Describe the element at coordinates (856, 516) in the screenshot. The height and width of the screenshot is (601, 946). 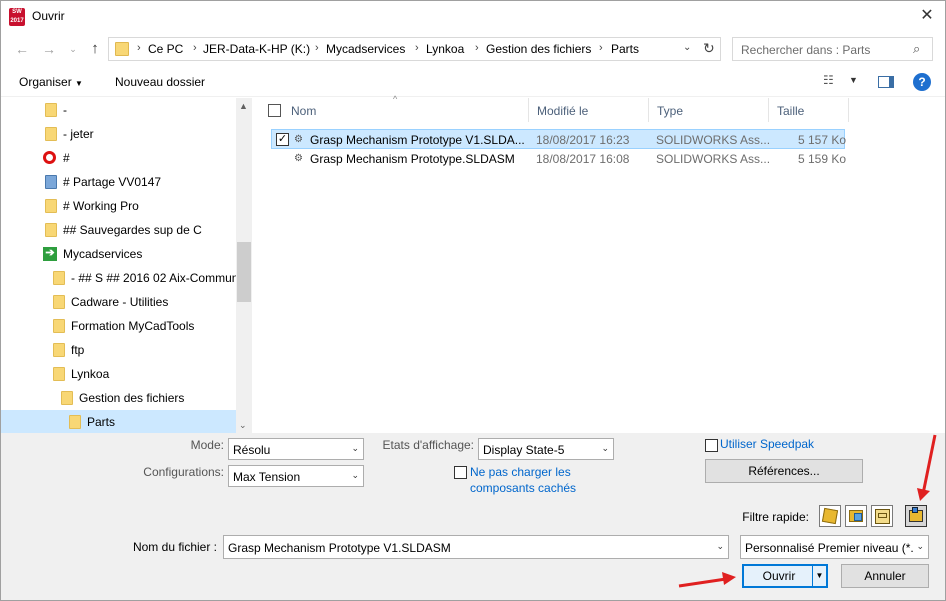
I see `filter-assemblies-icon` at that location.